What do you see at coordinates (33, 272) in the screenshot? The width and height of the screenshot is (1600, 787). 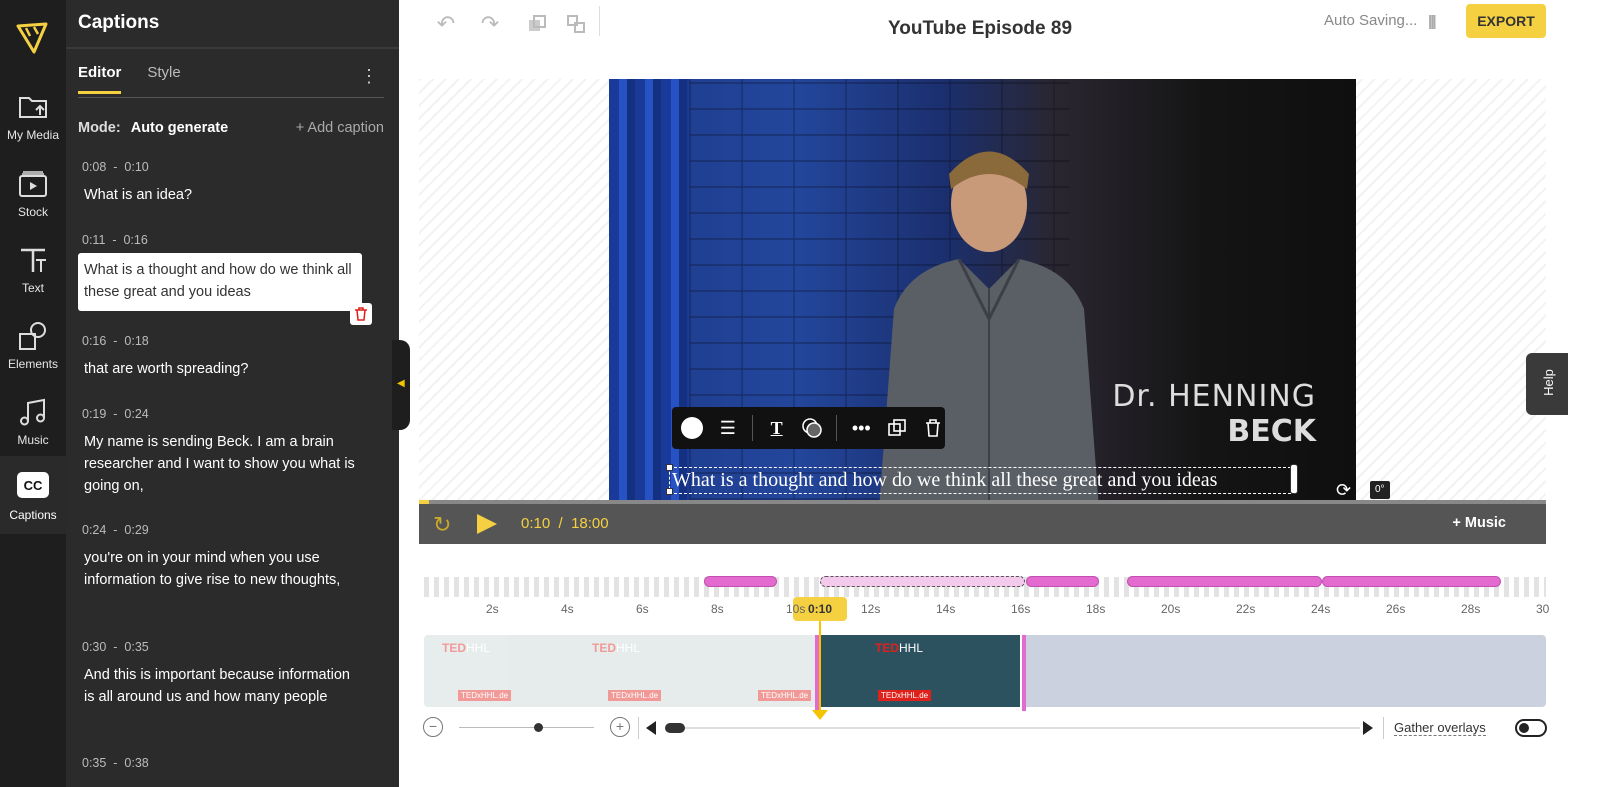 I see `rail-item-text: Text` at bounding box center [33, 272].